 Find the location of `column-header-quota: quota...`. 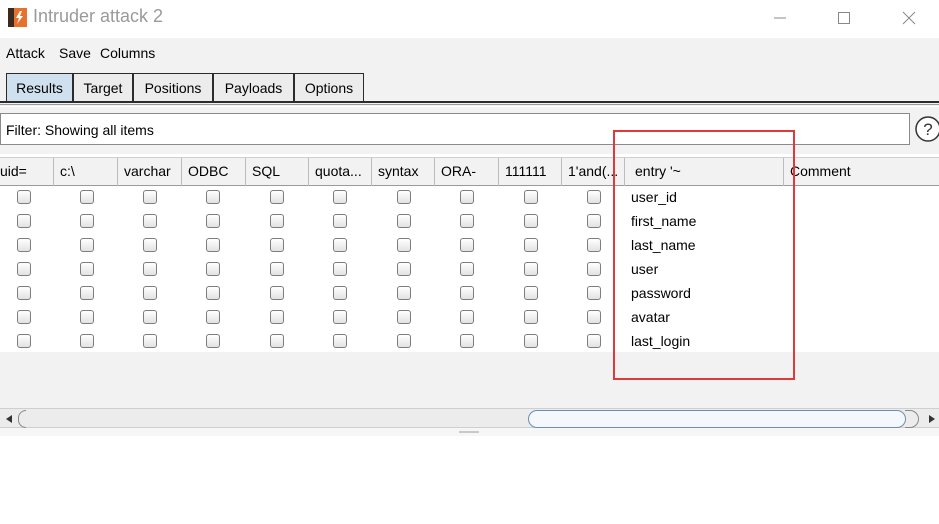

column-header-quota: quota... is located at coordinates (340, 172).